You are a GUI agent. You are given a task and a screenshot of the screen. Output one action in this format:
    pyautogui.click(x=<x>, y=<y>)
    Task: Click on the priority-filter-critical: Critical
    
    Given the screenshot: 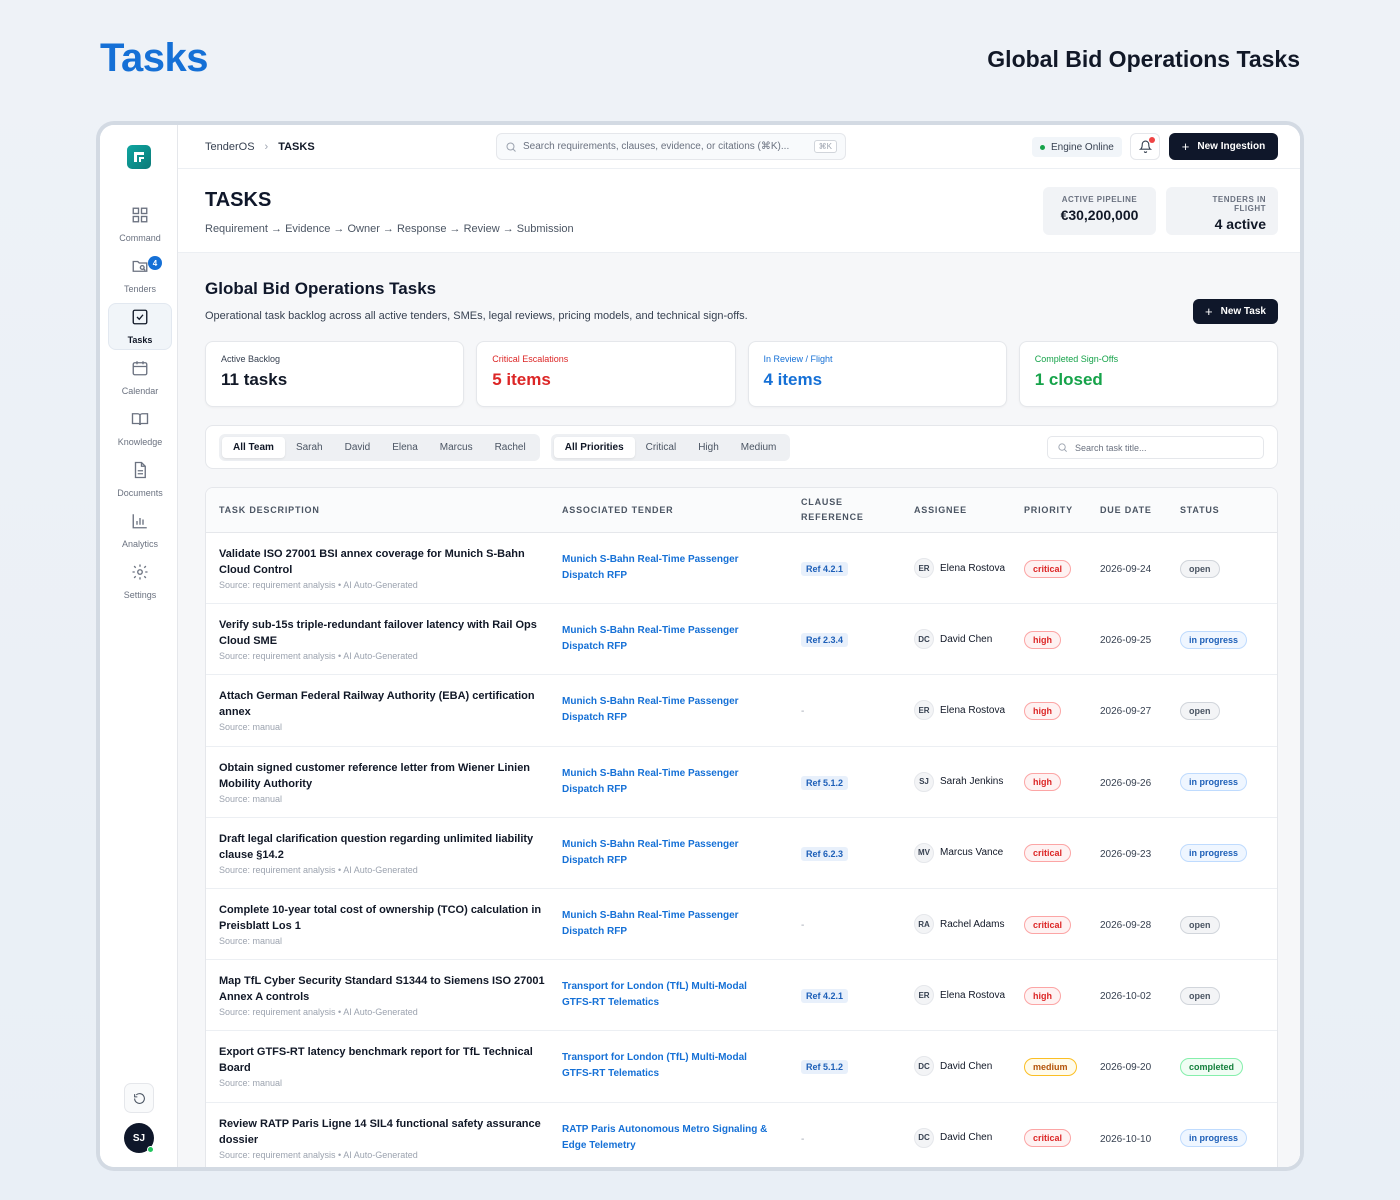 What is the action you would take?
    pyautogui.click(x=661, y=447)
    